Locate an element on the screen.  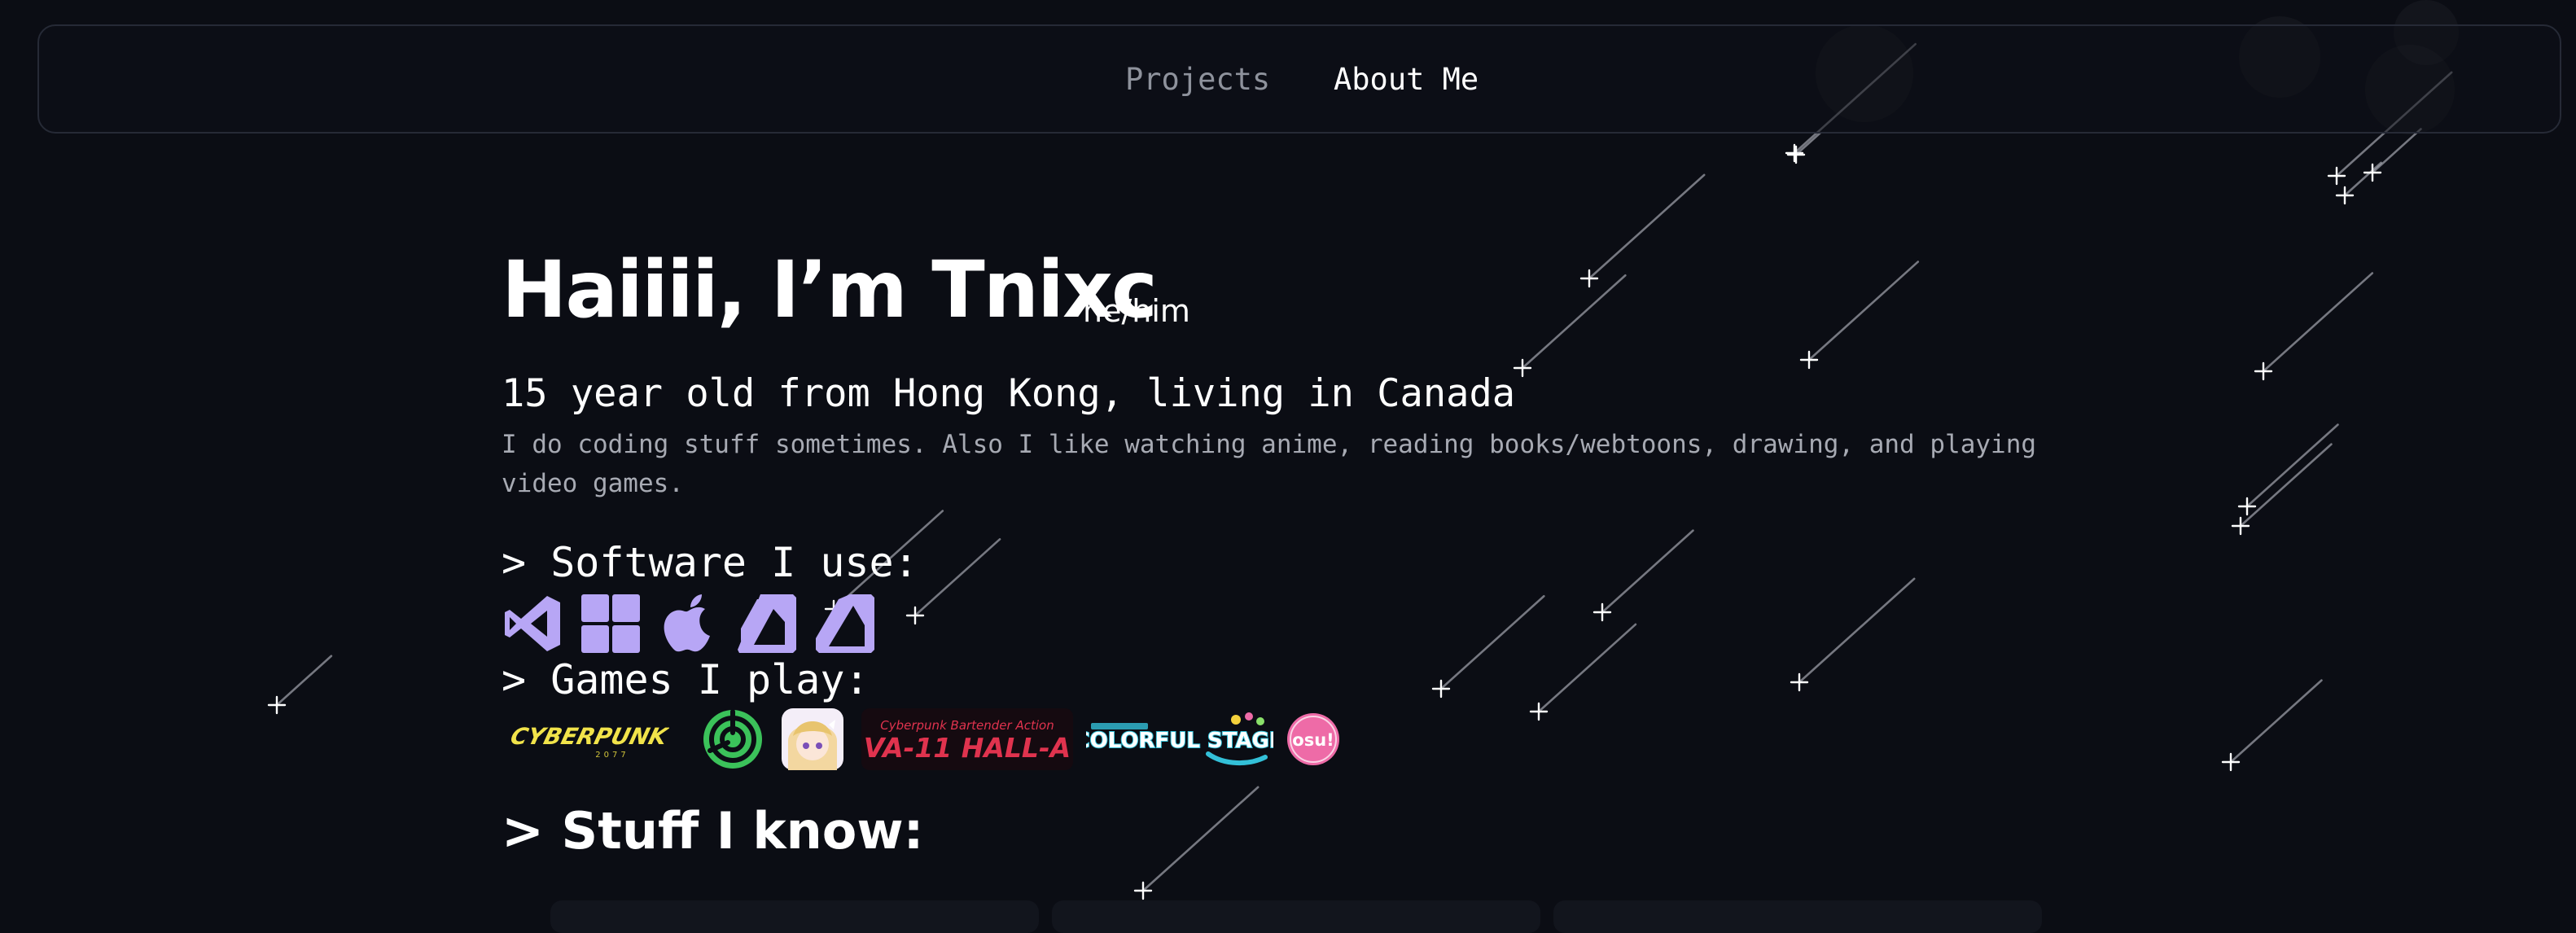
nav-link-about-me: About Me is located at coordinates (1406, 79).